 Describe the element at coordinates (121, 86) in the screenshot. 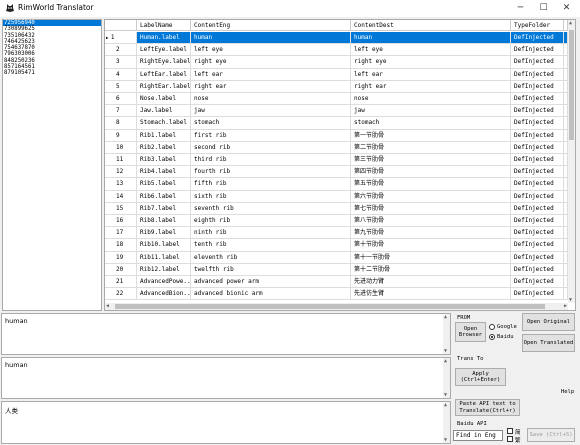

I see `row-number-cell: 5` at that location.